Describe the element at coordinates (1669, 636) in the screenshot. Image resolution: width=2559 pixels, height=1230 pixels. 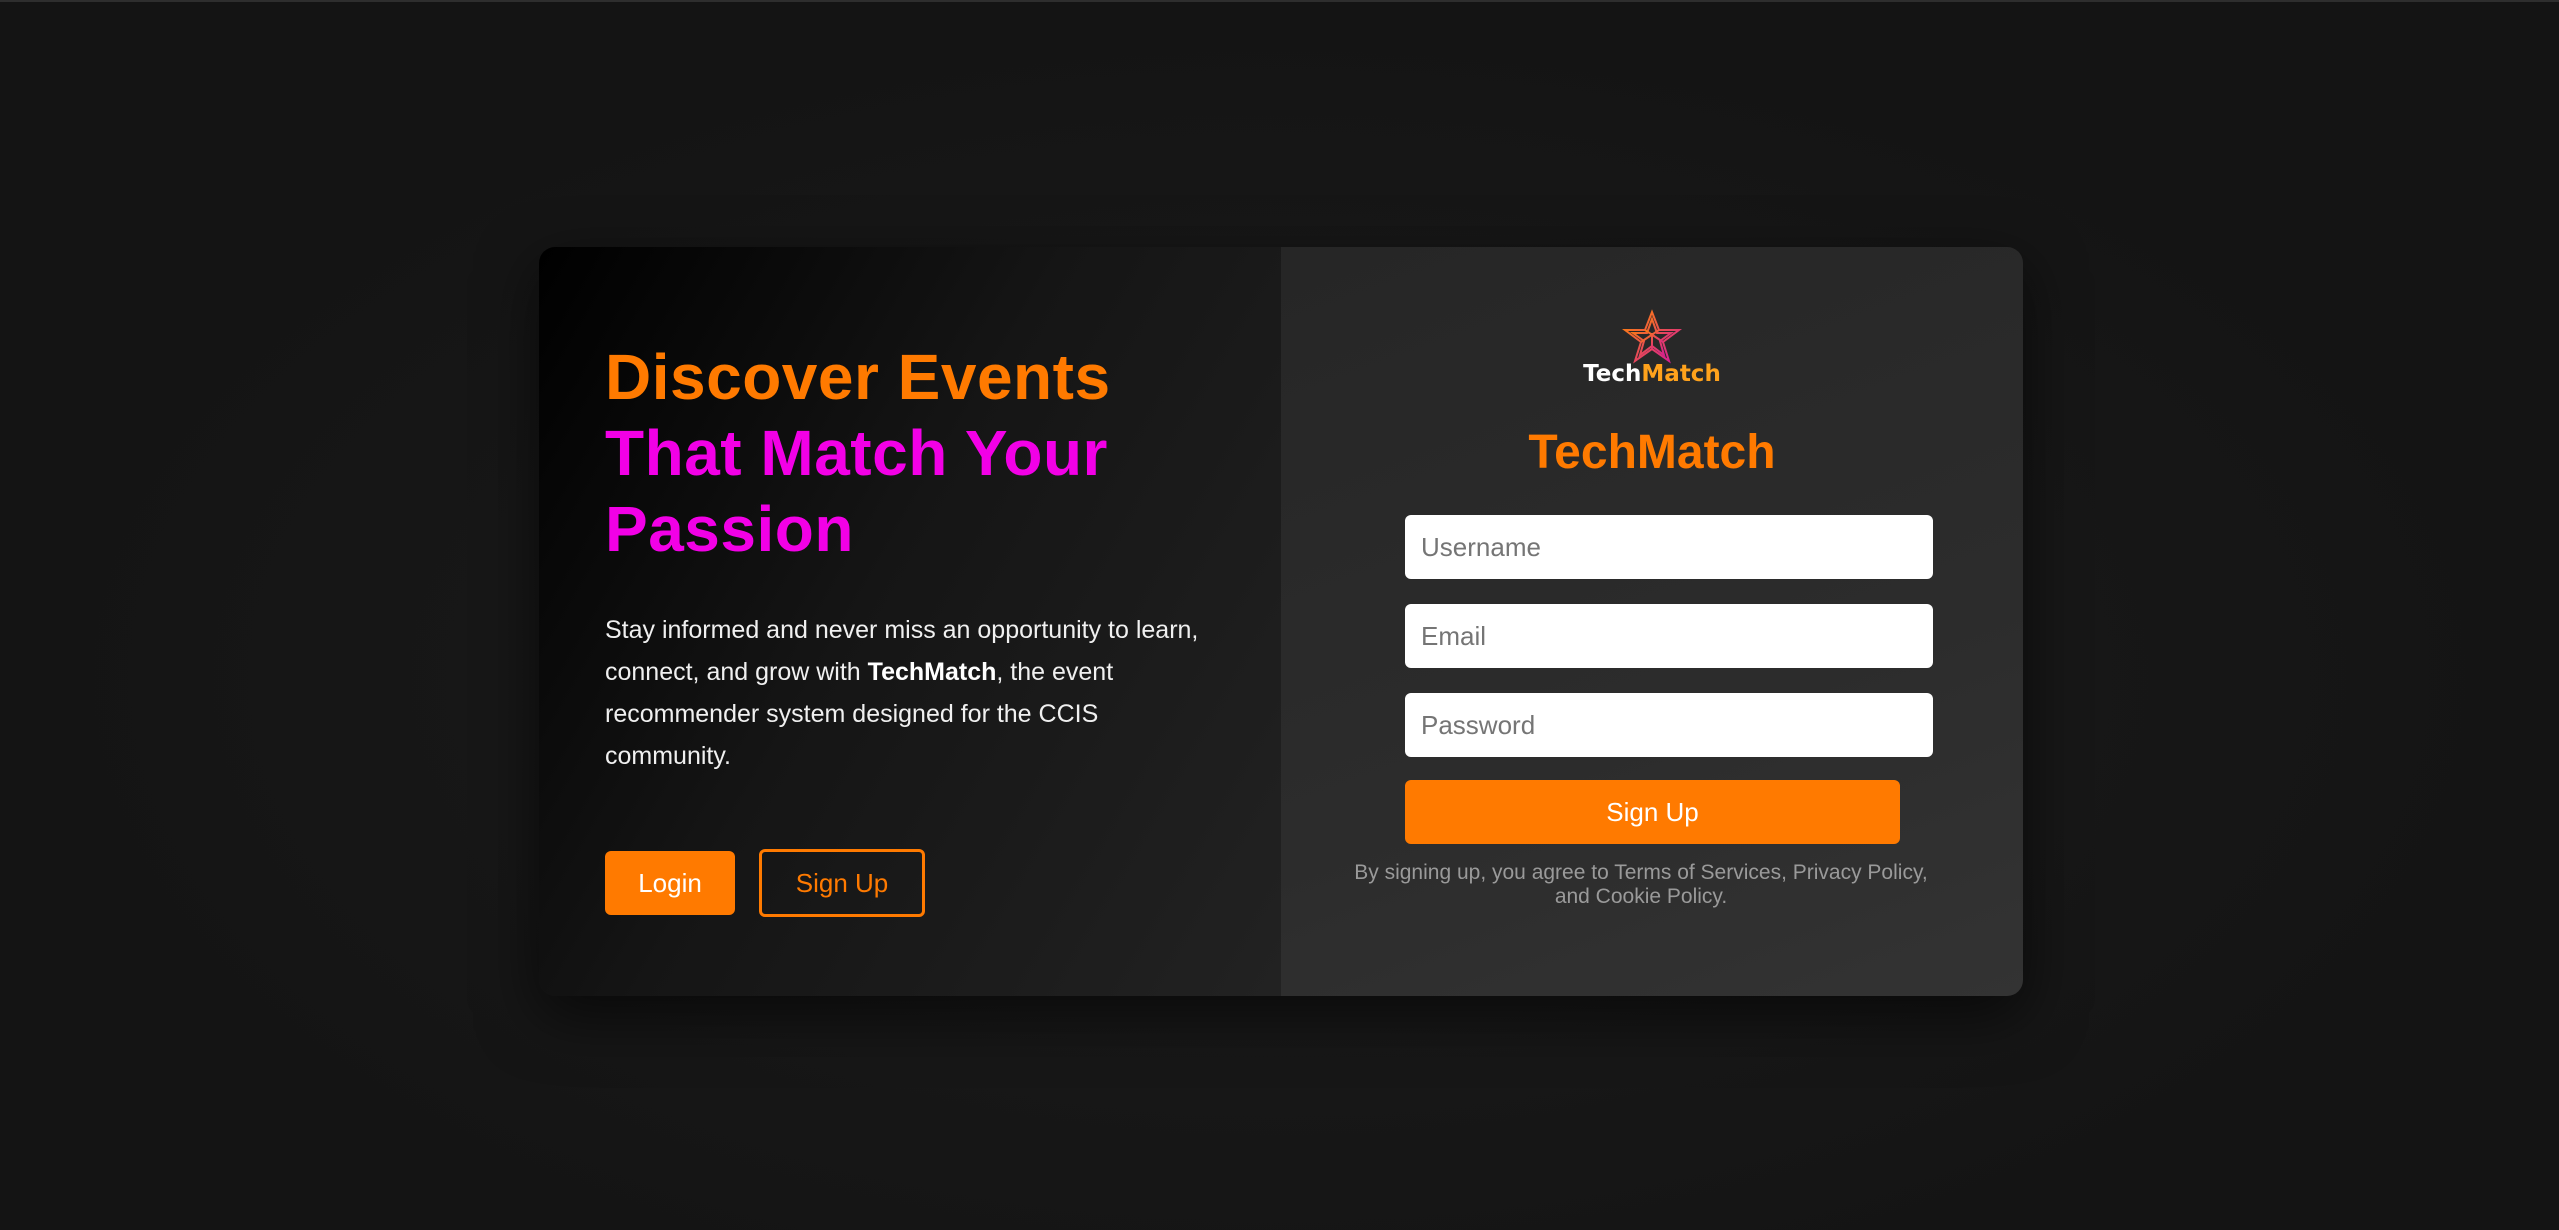
I see `email-field` at that location.